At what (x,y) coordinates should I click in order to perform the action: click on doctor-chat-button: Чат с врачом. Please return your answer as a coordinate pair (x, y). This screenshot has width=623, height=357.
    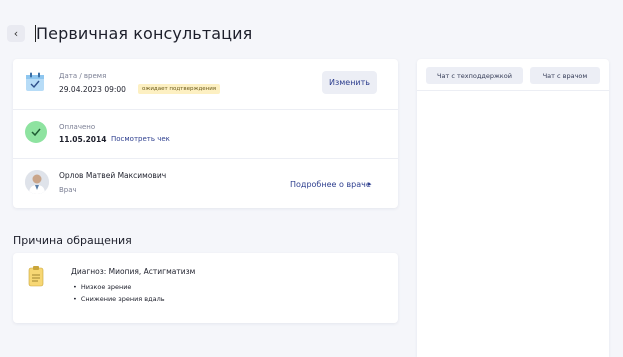
    Looking at the image, I should click on (565, 75).